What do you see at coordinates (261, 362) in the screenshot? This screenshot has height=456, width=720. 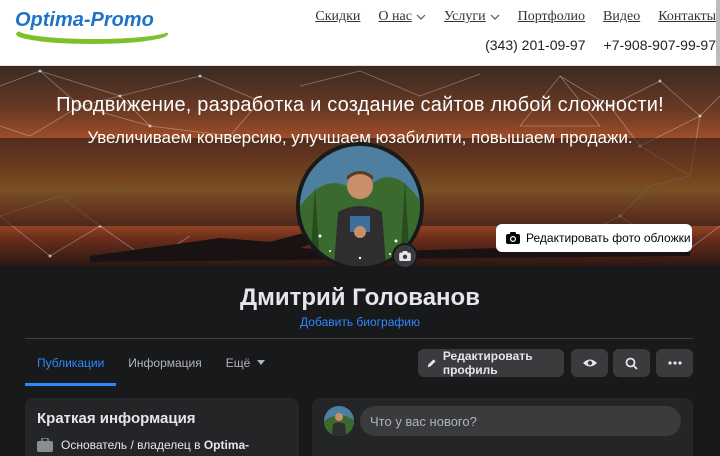 I see `caret-down-icon` at bounding box center [261, 362].